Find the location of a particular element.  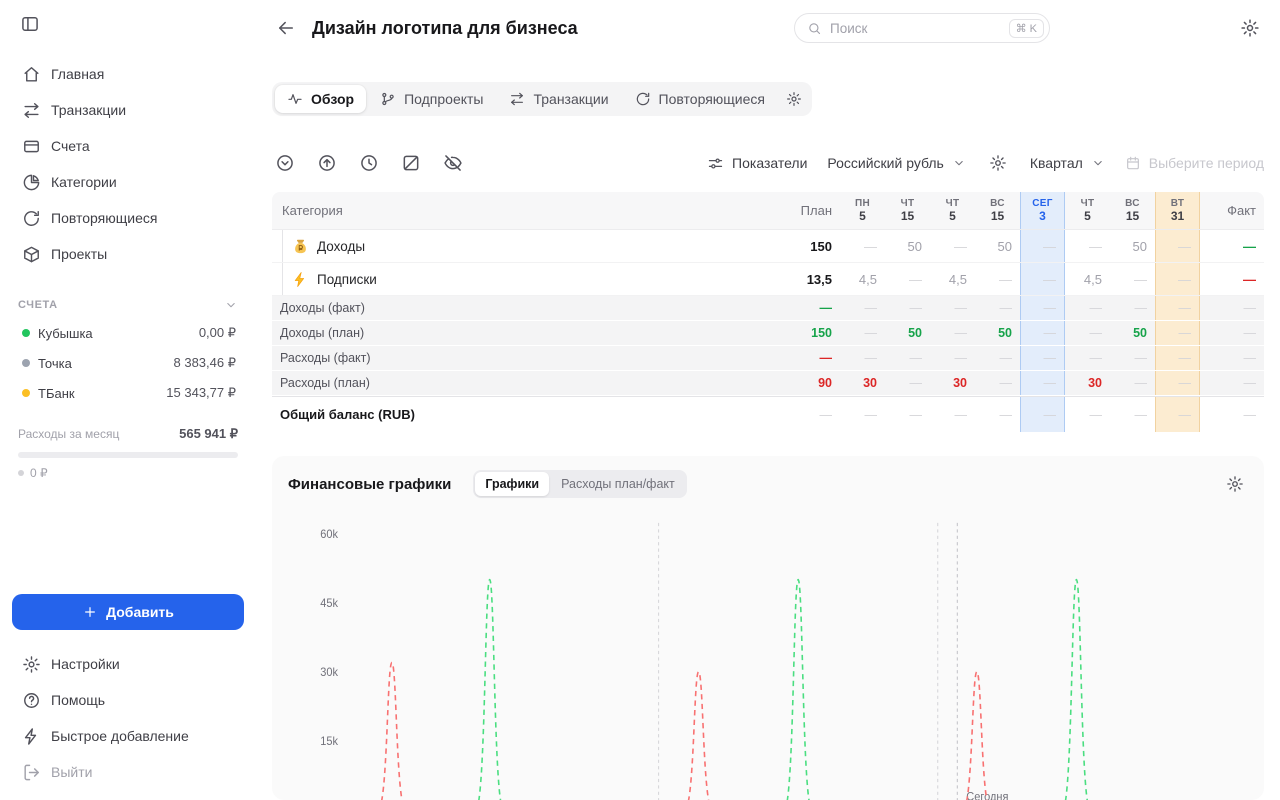

accounts-section-header: СЧЕТА is located at coordinates (128, 305).